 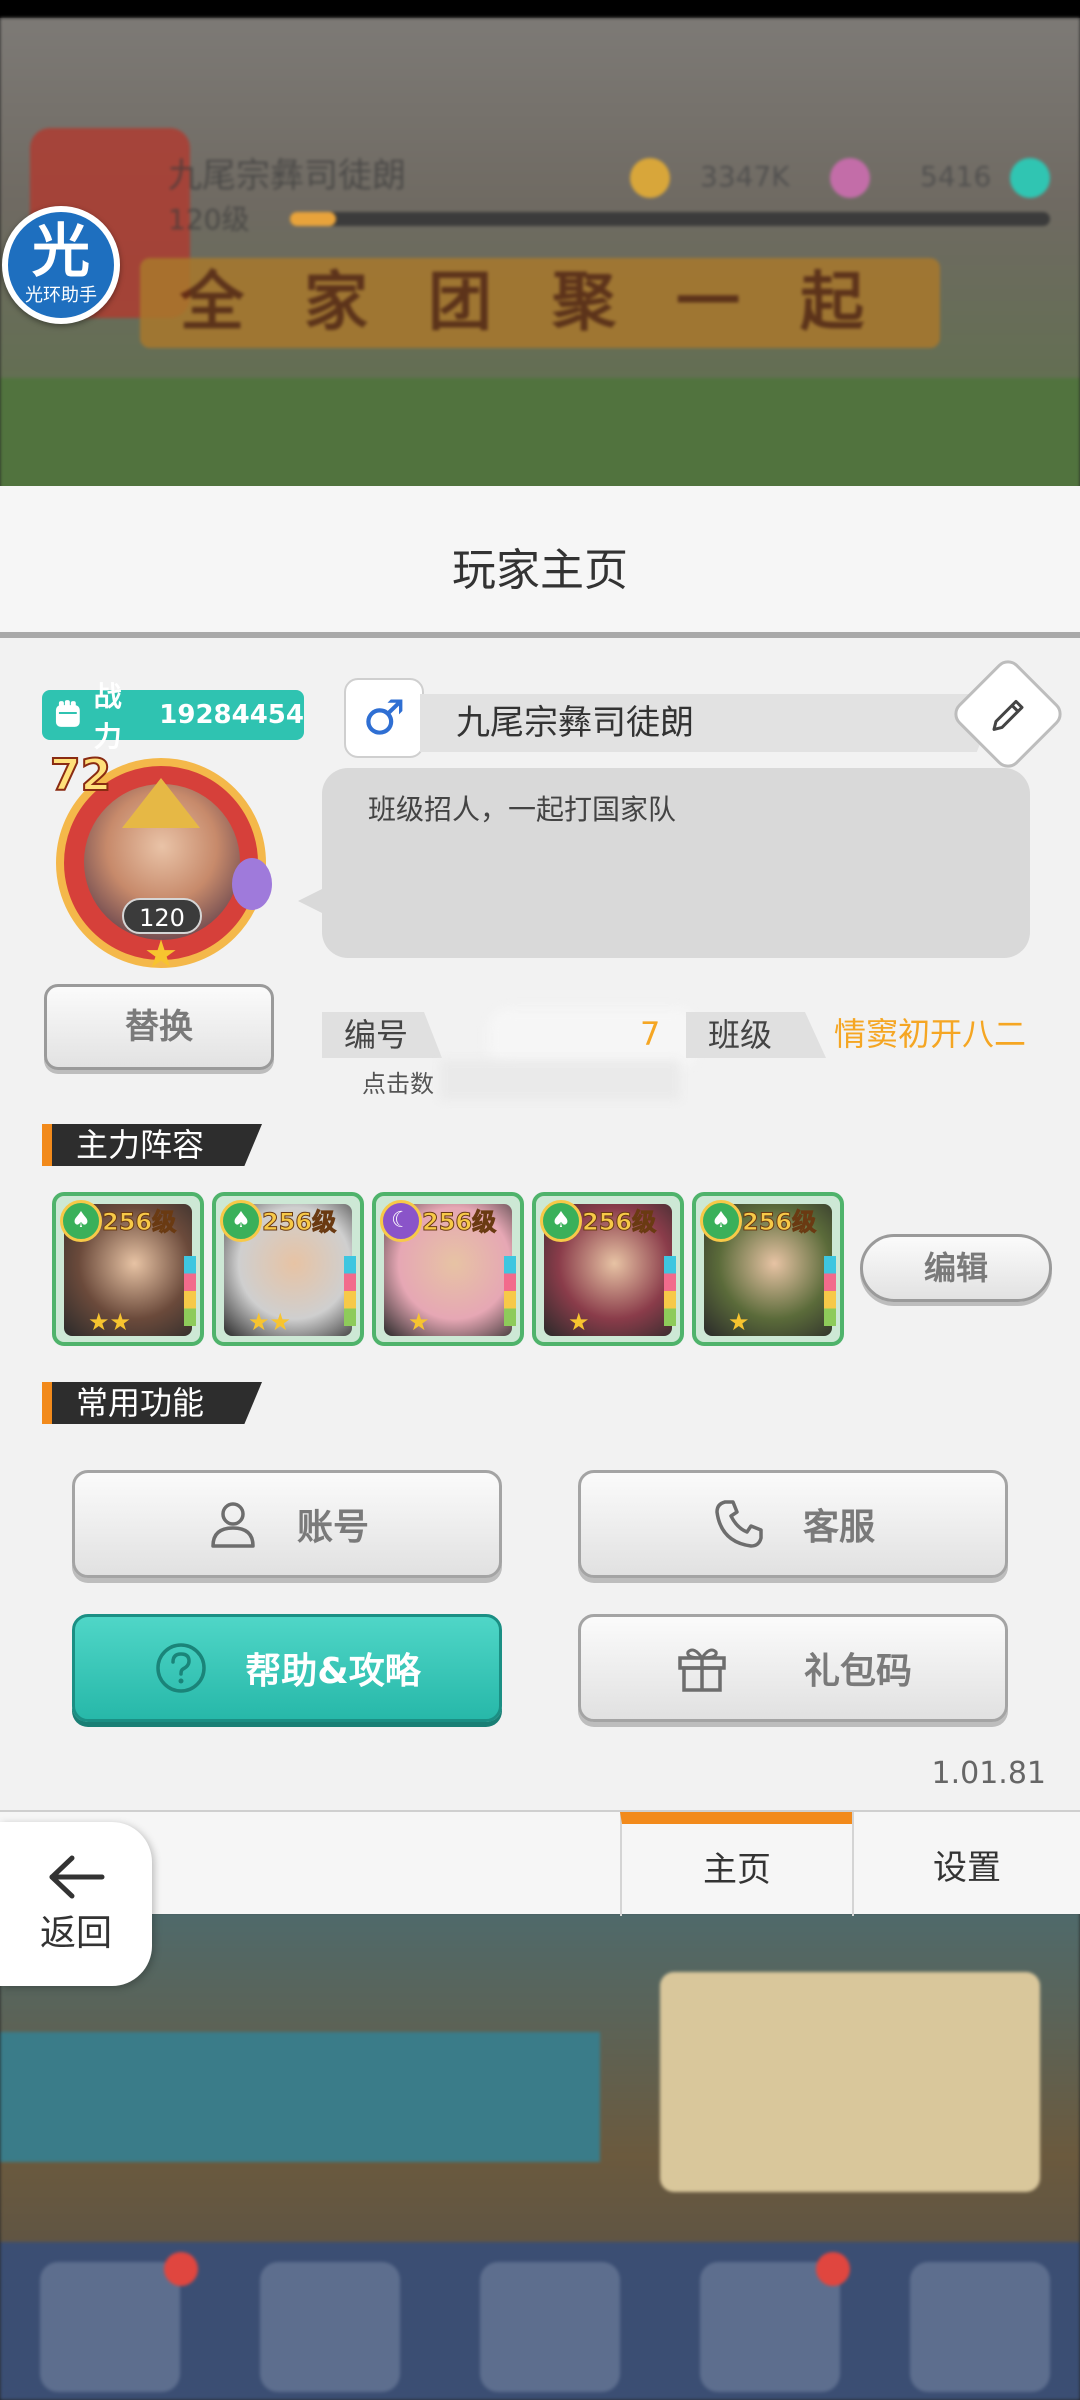 I want to click on dialog-header: 玩家主页, so click(x=540, y=562).